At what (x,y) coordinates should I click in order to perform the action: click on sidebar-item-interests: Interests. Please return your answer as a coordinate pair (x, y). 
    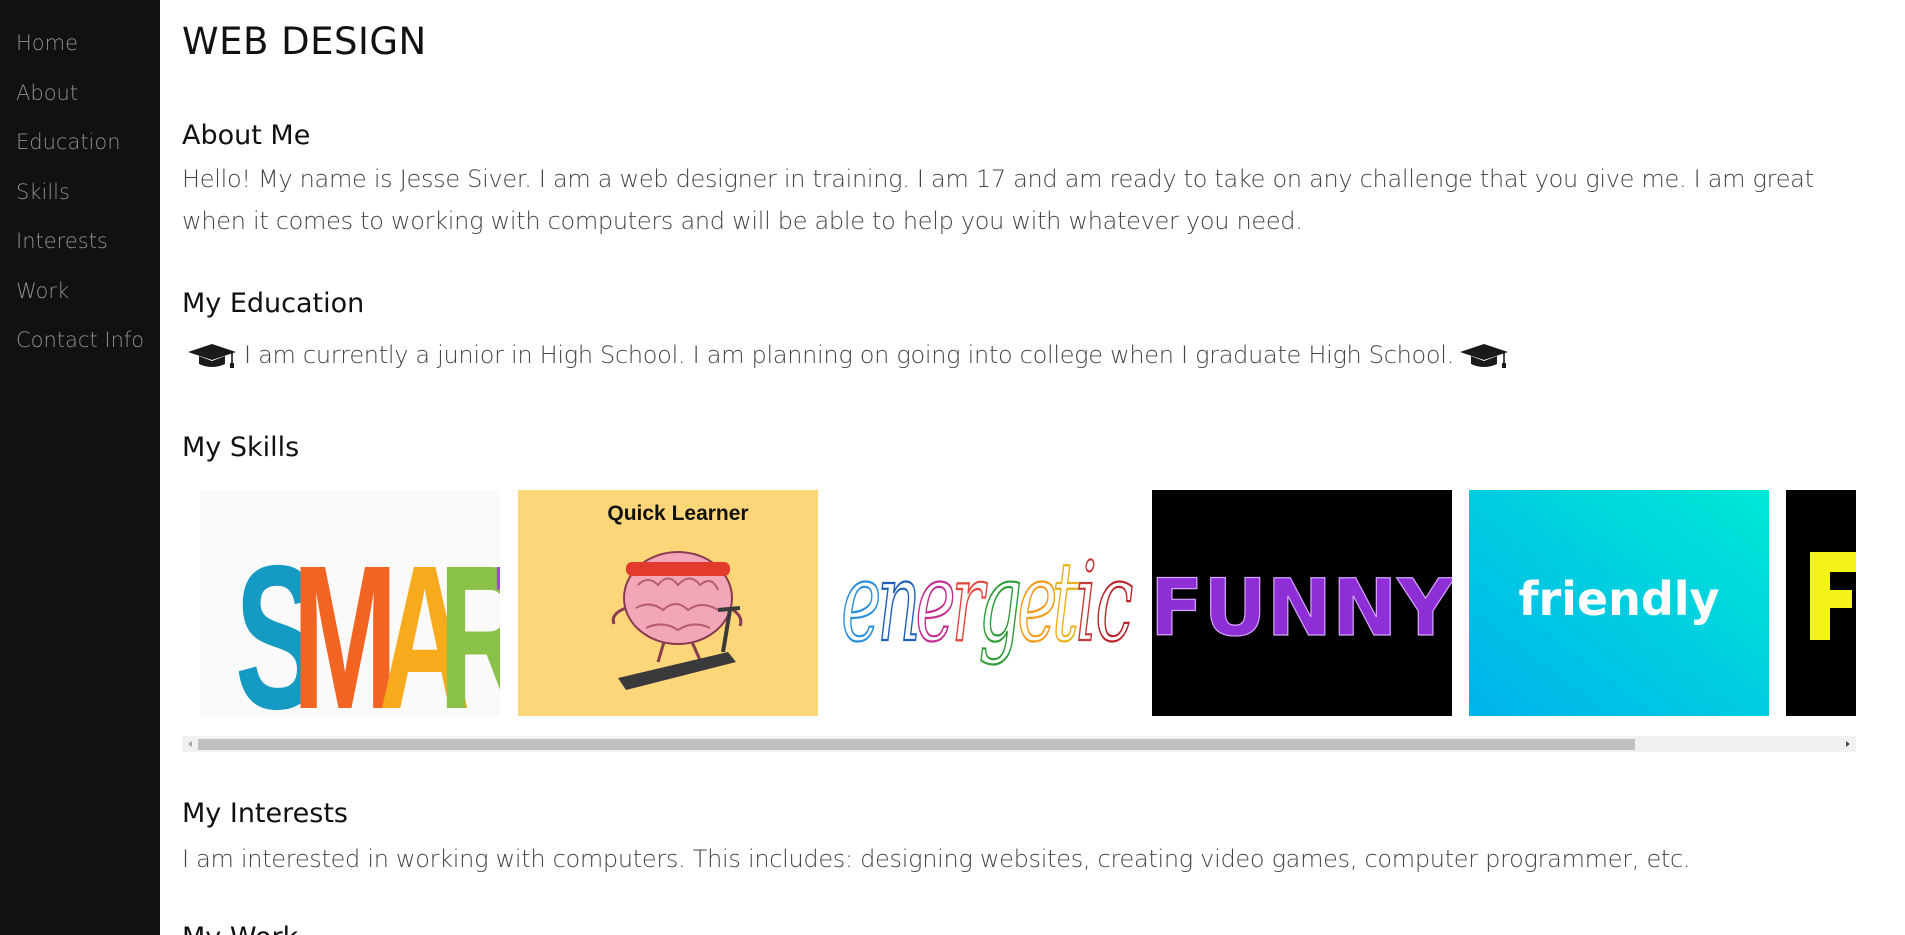
    Looking at the image, I should click on (80, 248).